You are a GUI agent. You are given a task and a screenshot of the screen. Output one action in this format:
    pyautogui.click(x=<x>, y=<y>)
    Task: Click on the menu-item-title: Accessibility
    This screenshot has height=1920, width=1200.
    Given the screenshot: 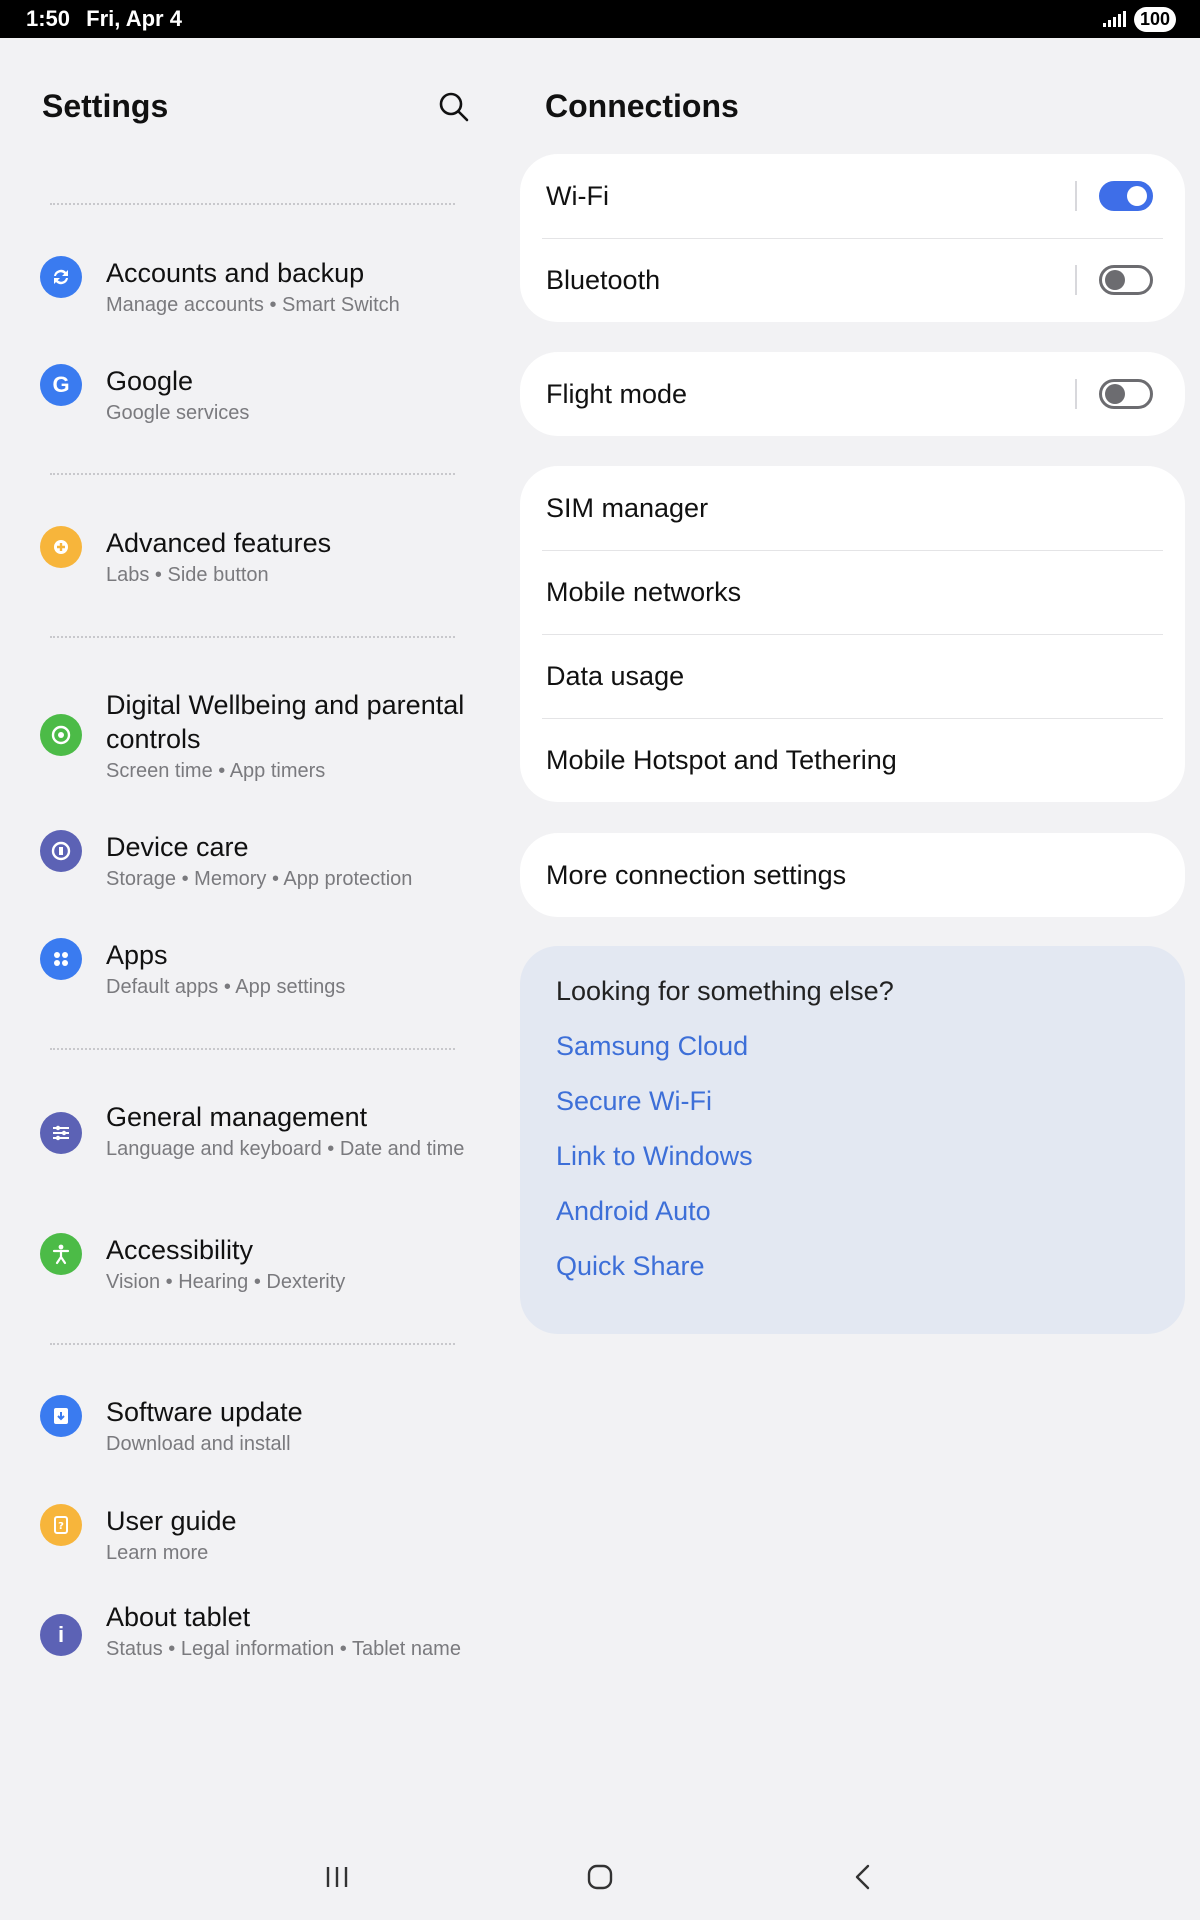 What is the action you would take?
    pyautogui.click(x=180, y=1250)
    